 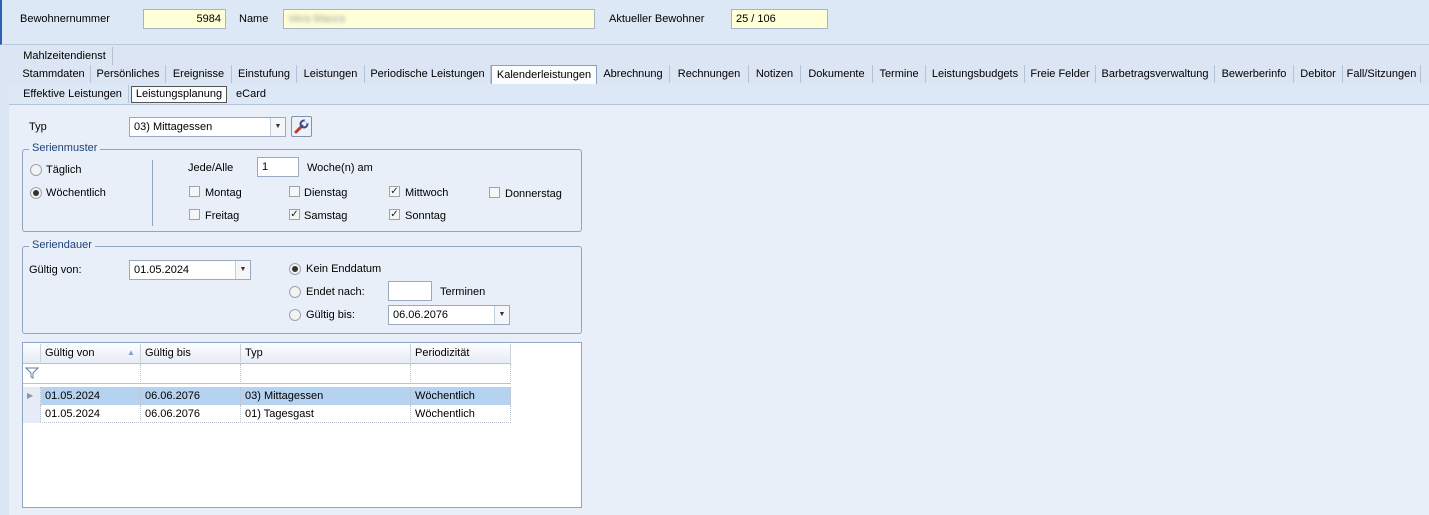 I want to click on tab-notizen: Notizen, so click(x=775, y=74).